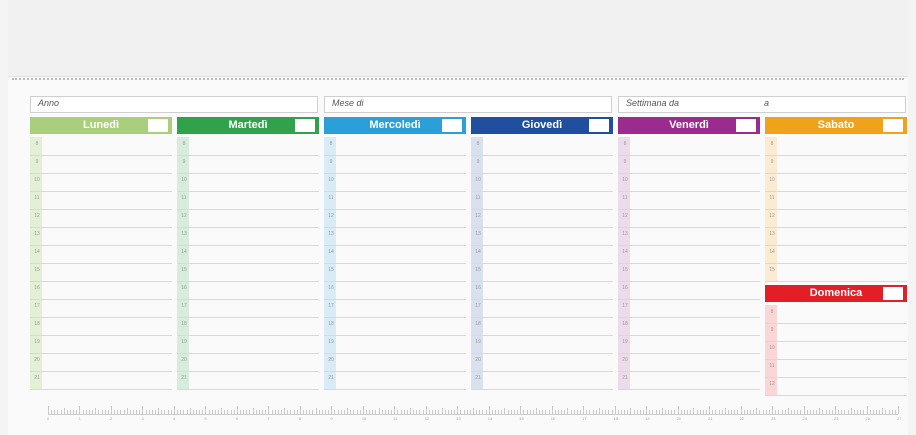  What do you see at coordinates (49, 103) in the screenshot?
I see `year-label: Anno` at bounding box center [49, 103].